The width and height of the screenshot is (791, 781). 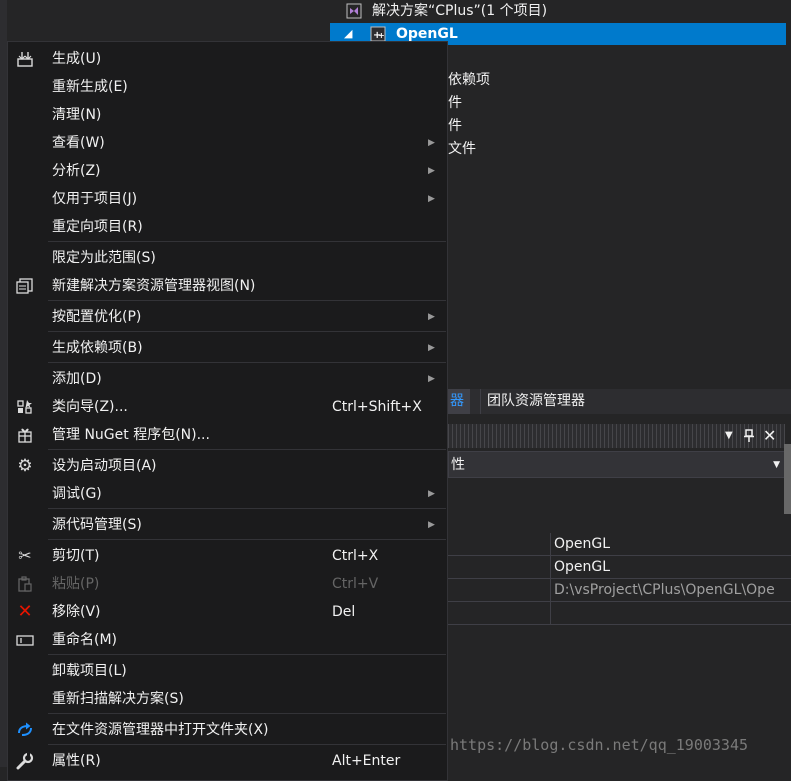 I want to click on menu-item-properties: 属性(R) Alt+Enter, so click(x=227, y=761).